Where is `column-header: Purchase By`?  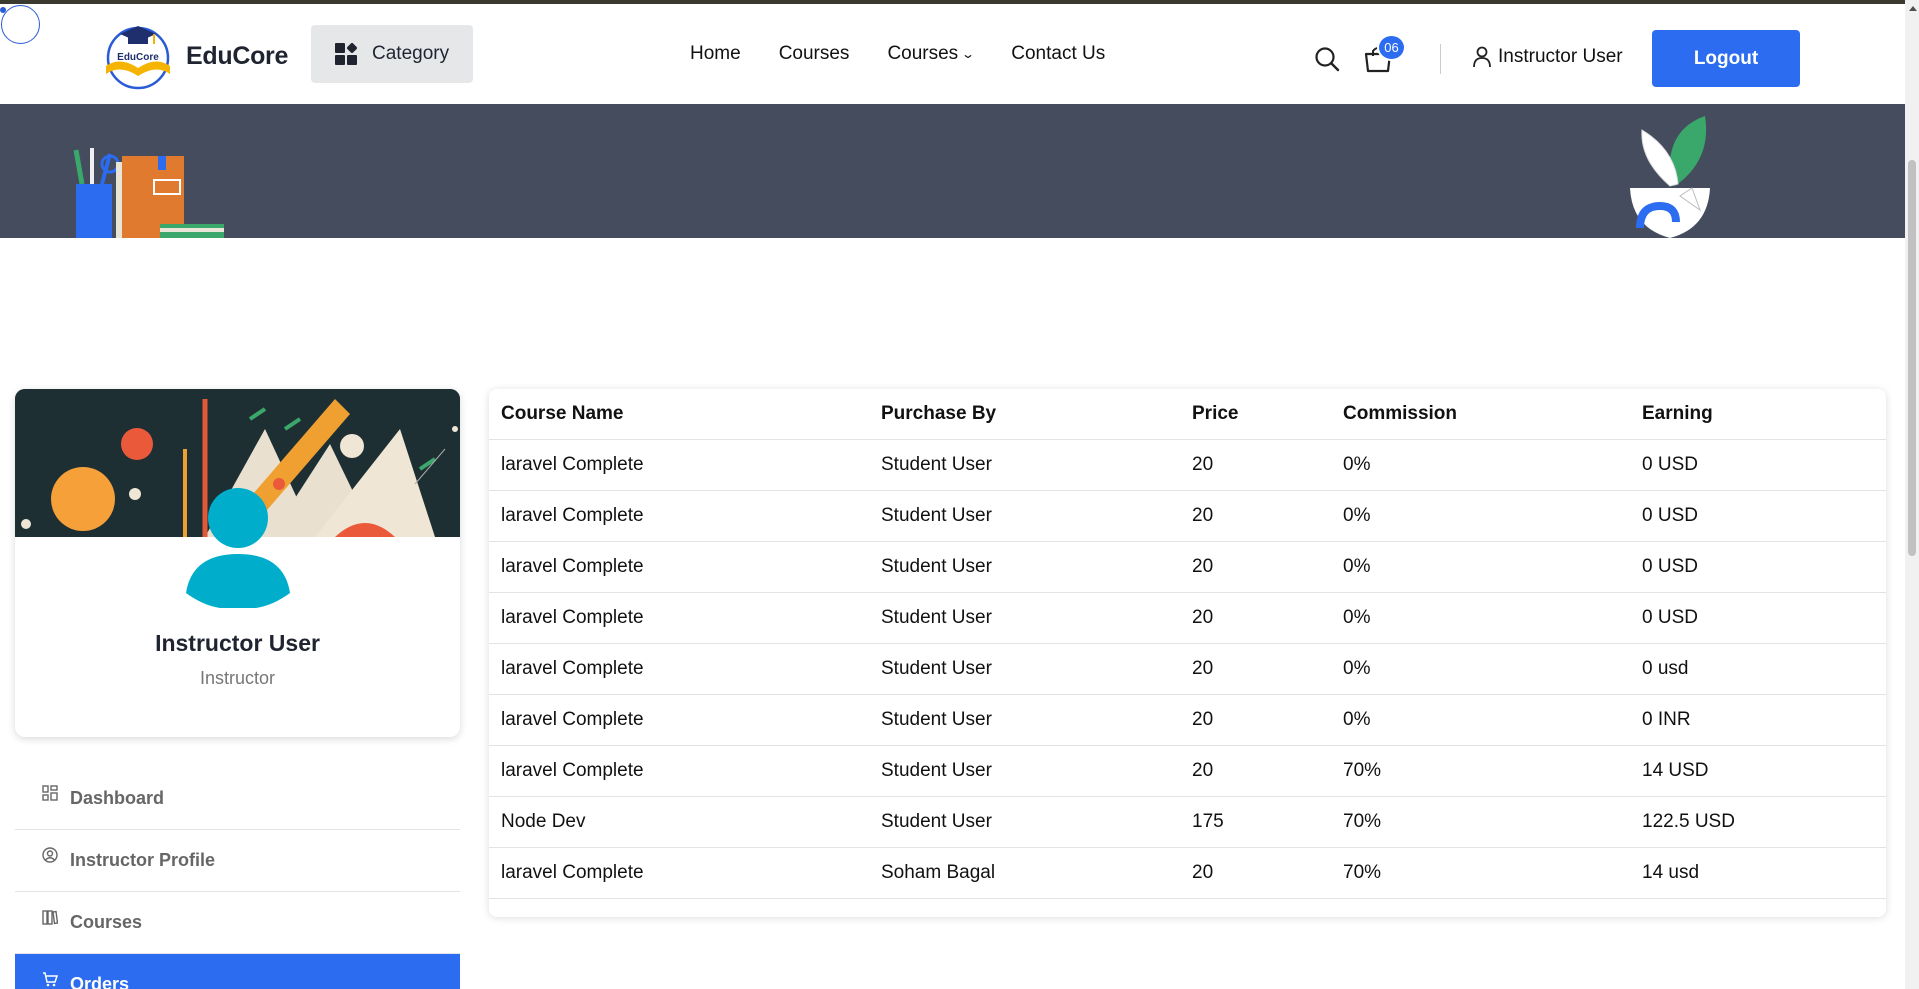
column-header: Purchase By is located at coordinates (1036, 414).